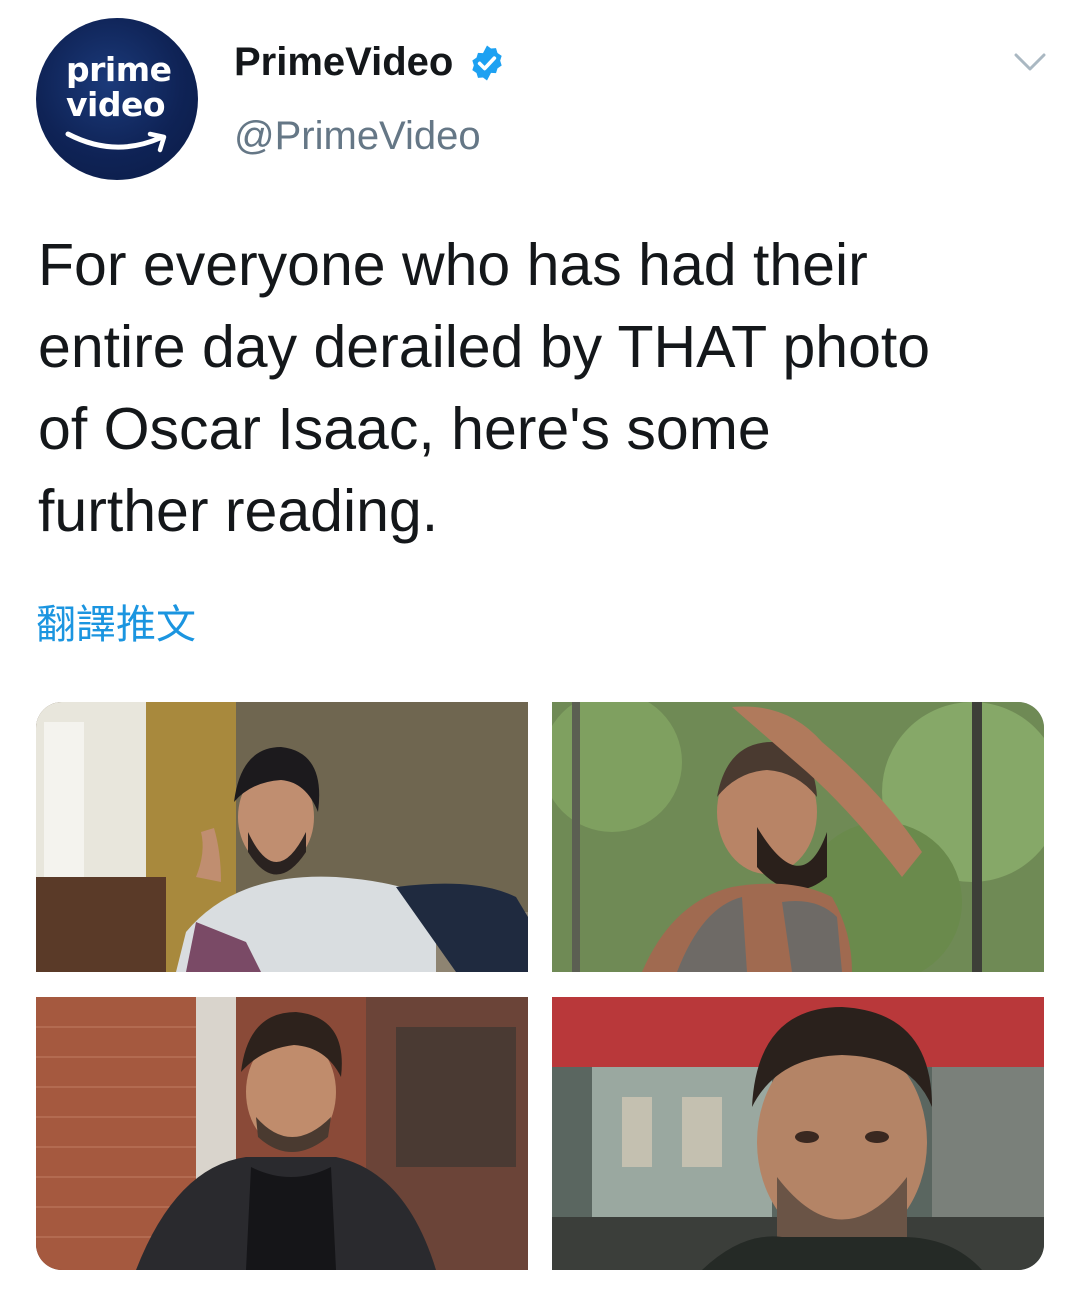 The width and height of the screenshot is (1080, 1300). What do you see at coordinates (116, 621) in the screenshot?
I see `translate-tweet-link: 翻譯推文` at bounding box center [116, 621].